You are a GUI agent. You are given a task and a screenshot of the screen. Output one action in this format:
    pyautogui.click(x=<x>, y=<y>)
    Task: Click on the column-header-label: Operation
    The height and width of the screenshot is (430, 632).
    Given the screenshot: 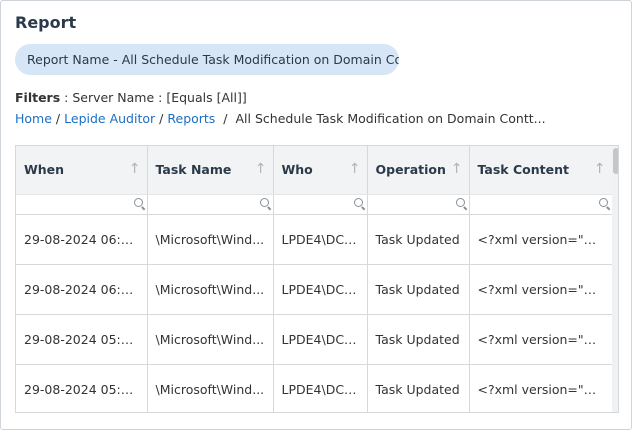 What is the action you would take?
    pyautogui.click(x=410, y=170)
    